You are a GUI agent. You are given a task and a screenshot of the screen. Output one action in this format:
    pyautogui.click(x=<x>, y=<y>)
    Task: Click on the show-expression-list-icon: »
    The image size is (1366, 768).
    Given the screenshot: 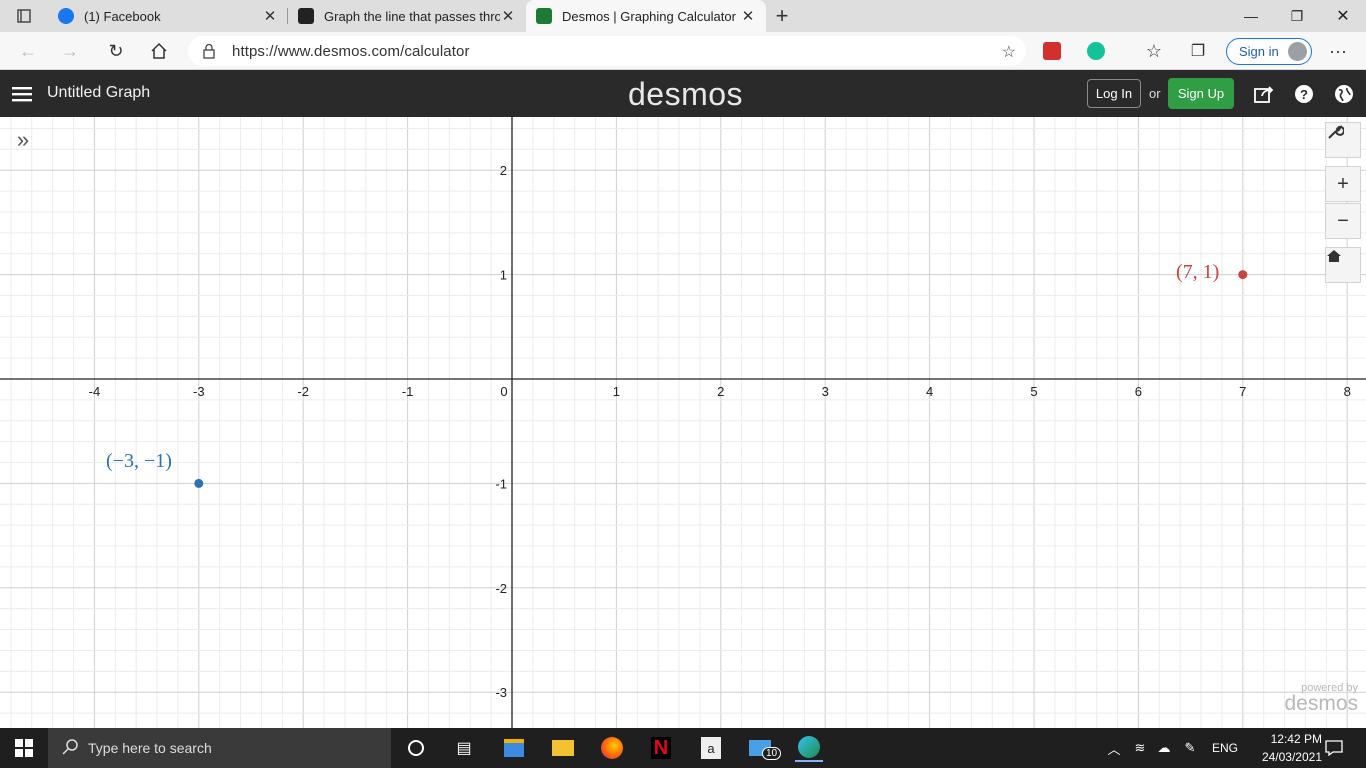 What is the action you would take?
    pyautogui.click(x=23, y=140)
    